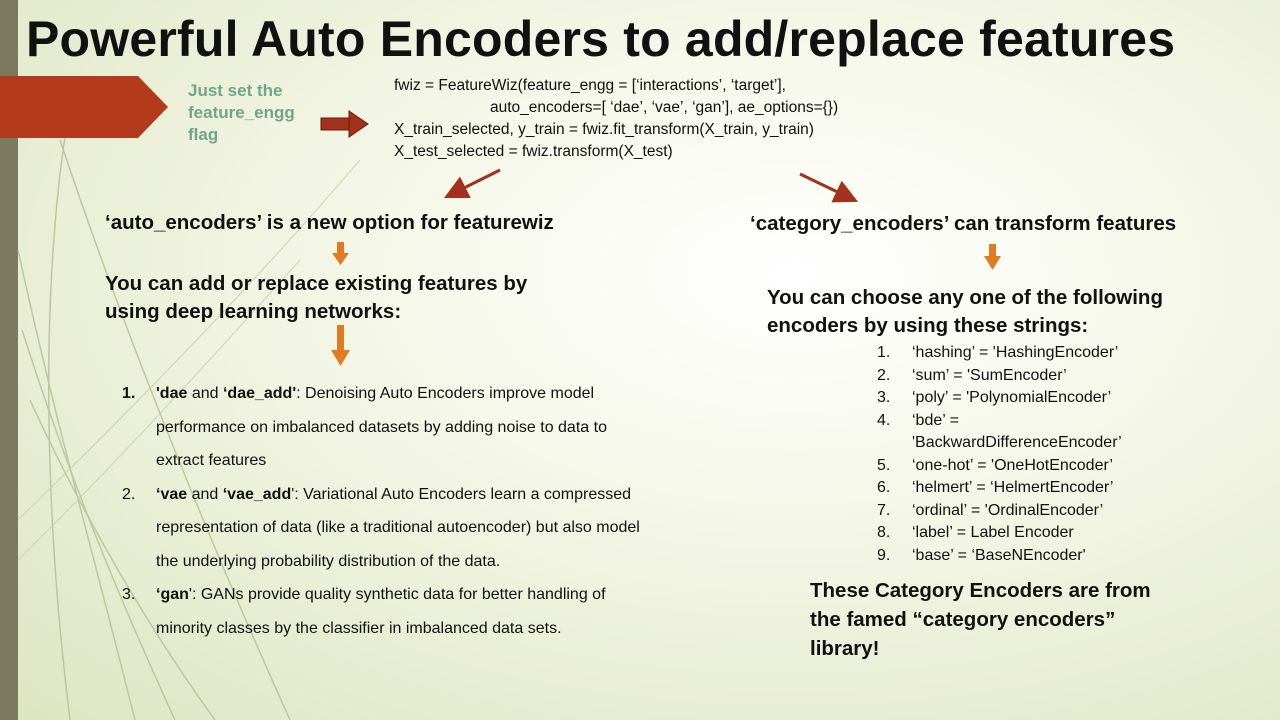 Image resolution: width=1280 pixels, height=720 pixels. I want to click on option-key: ‘vae, so click(172, 494).